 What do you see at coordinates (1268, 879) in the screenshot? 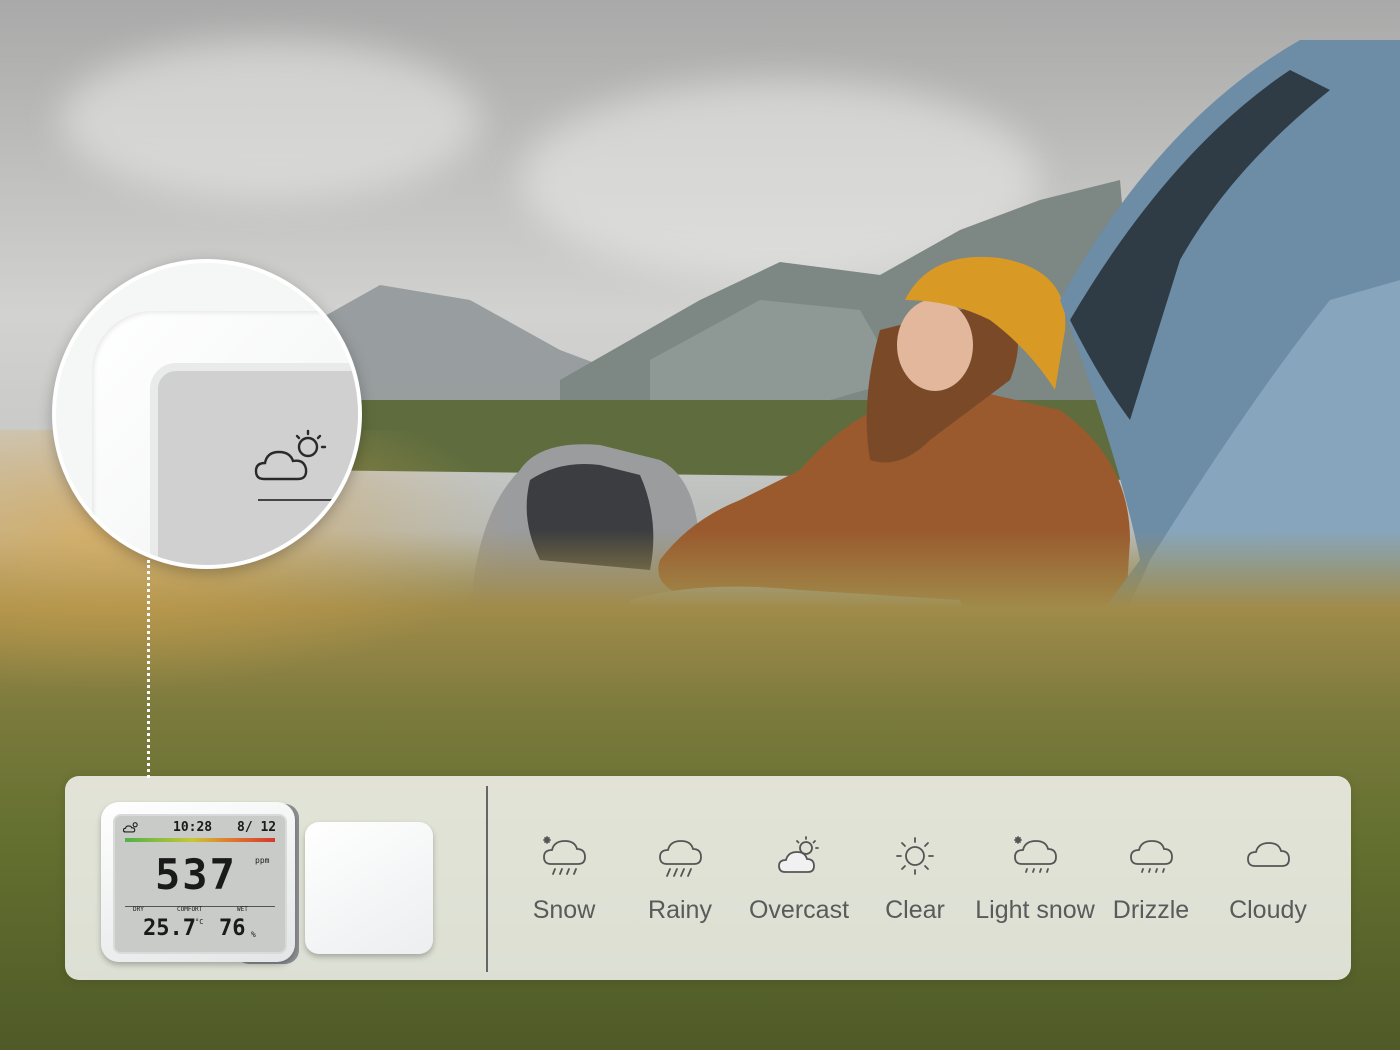
I see `weather-item-cloudy: Cloudy` at bounding box center [1268, 879].